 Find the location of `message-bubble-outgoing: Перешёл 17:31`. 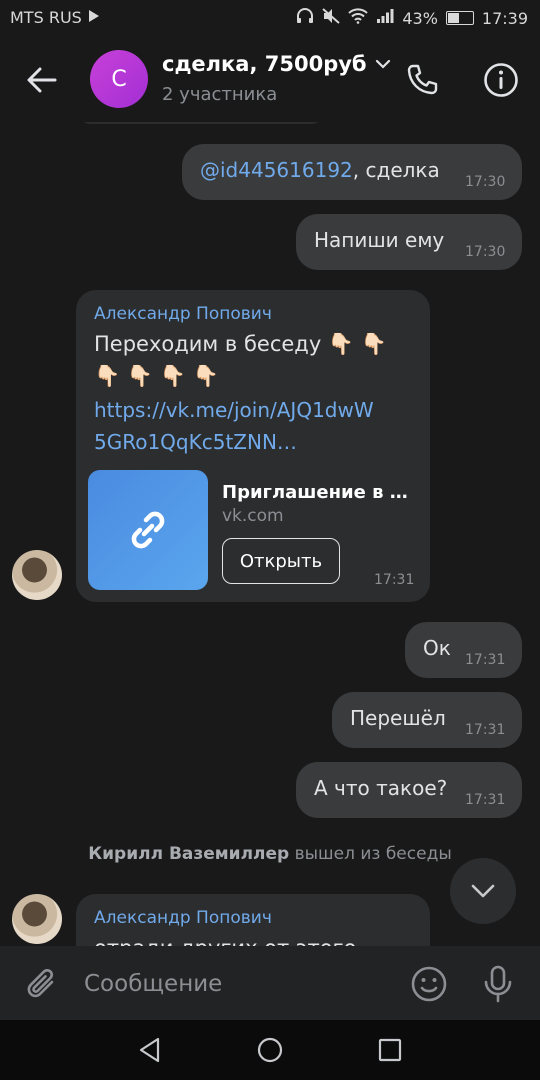

message-bubble-outgoing: Перешёл 17:31 is located at coordinates (427, 720).